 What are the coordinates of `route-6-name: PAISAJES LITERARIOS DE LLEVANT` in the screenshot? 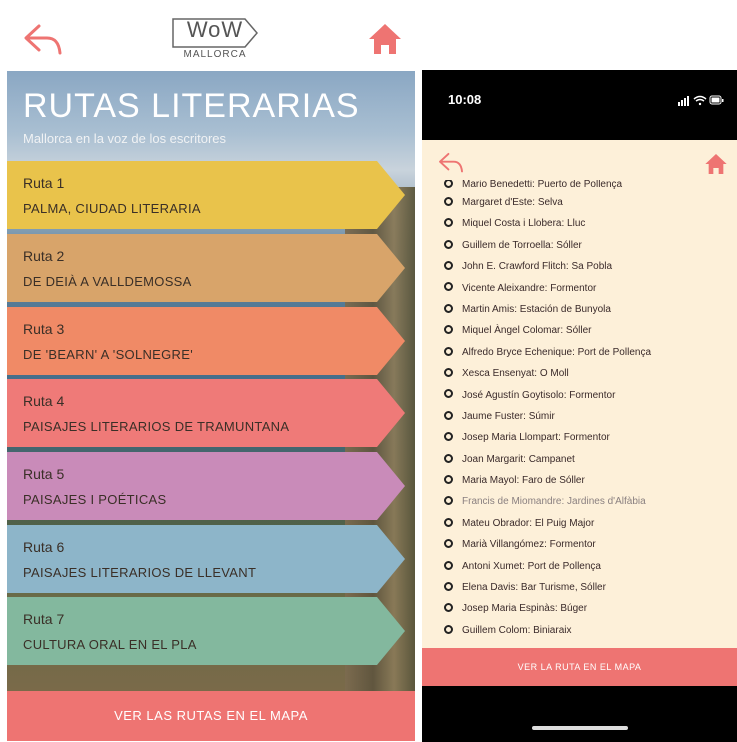 It's located at (140, 572).